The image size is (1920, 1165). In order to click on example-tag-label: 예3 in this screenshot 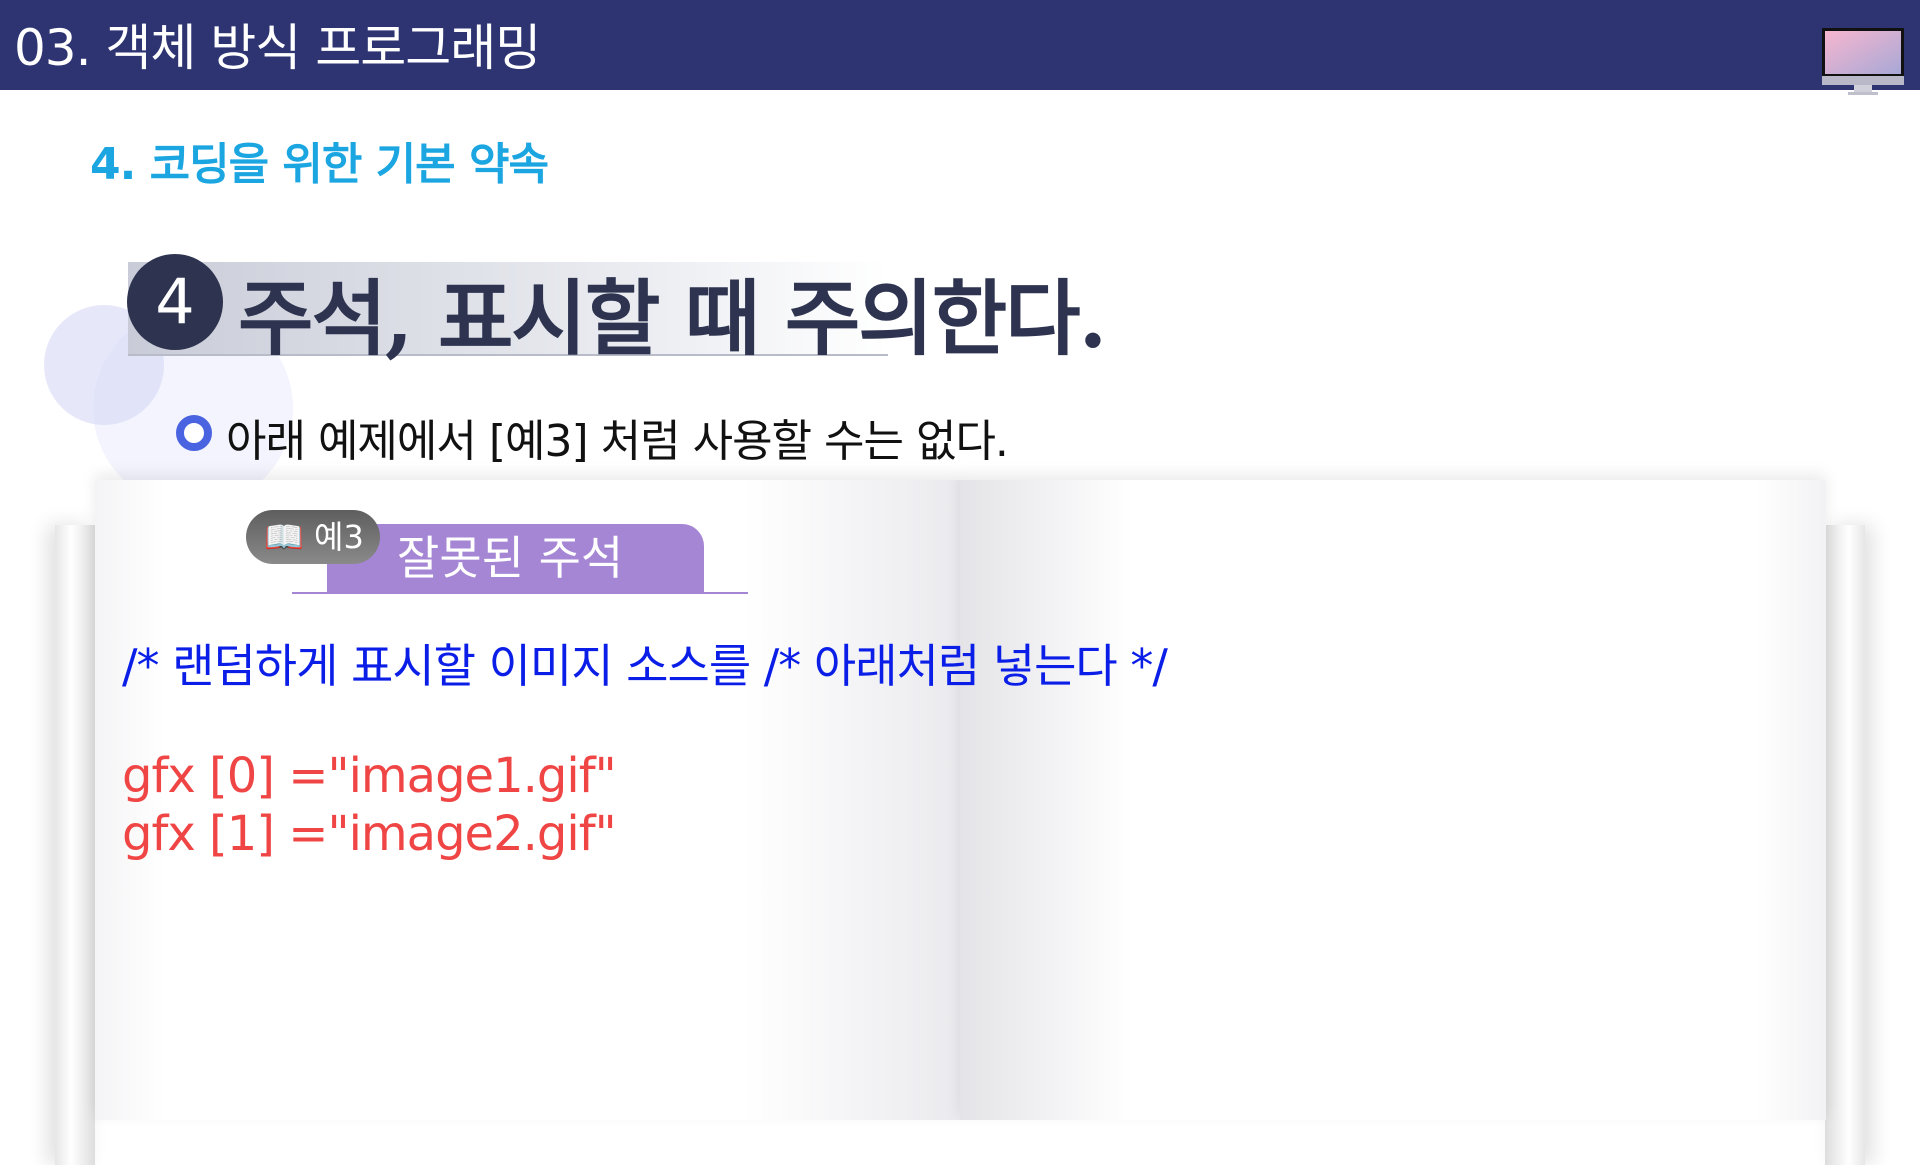, I will do `click(339, 537)`.